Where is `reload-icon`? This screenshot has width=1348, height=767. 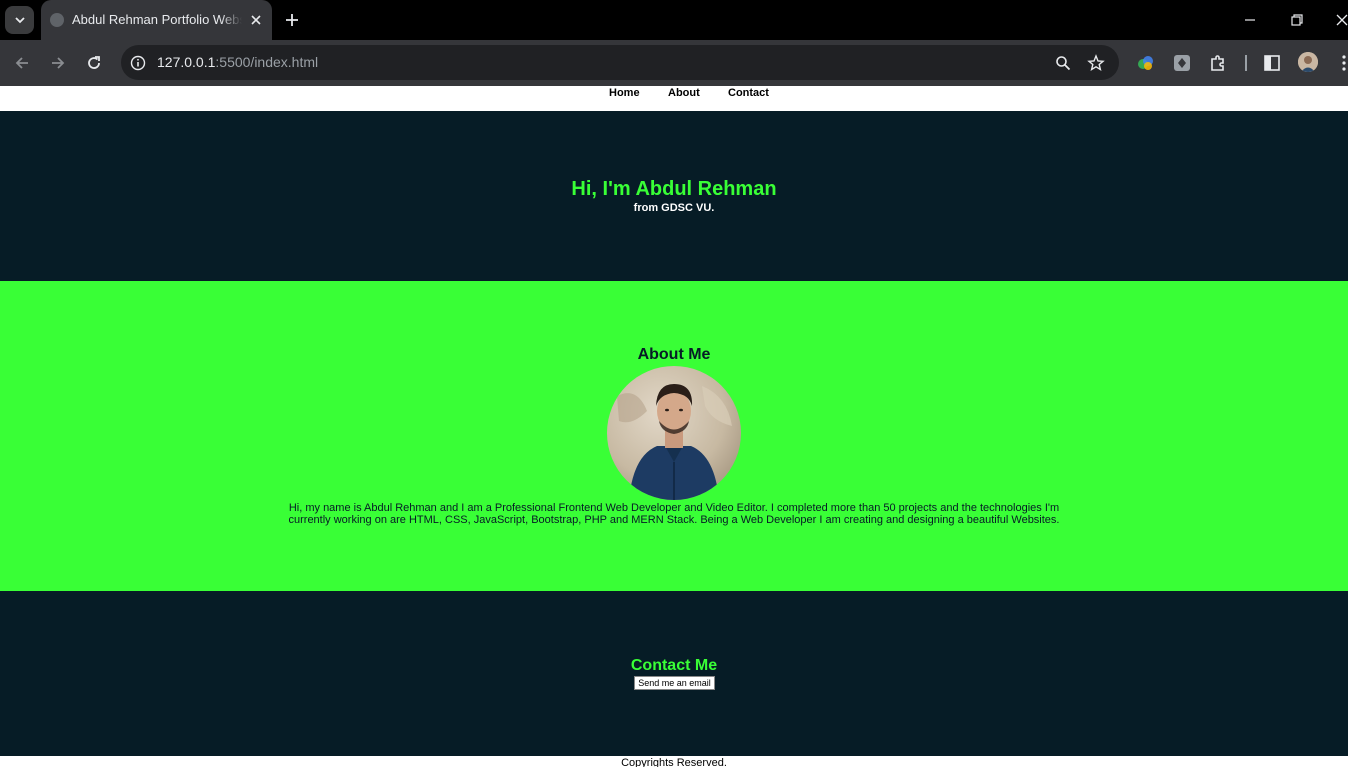 reload-icon is located at coordinates (94, 63).